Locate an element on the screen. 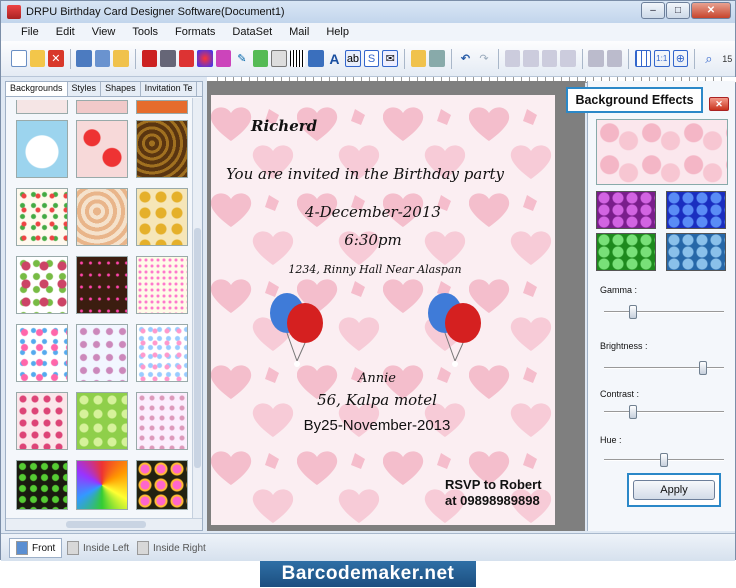 This screenshot has width=736, height=588. signature-icon: S is located at coordinates (371, 58).